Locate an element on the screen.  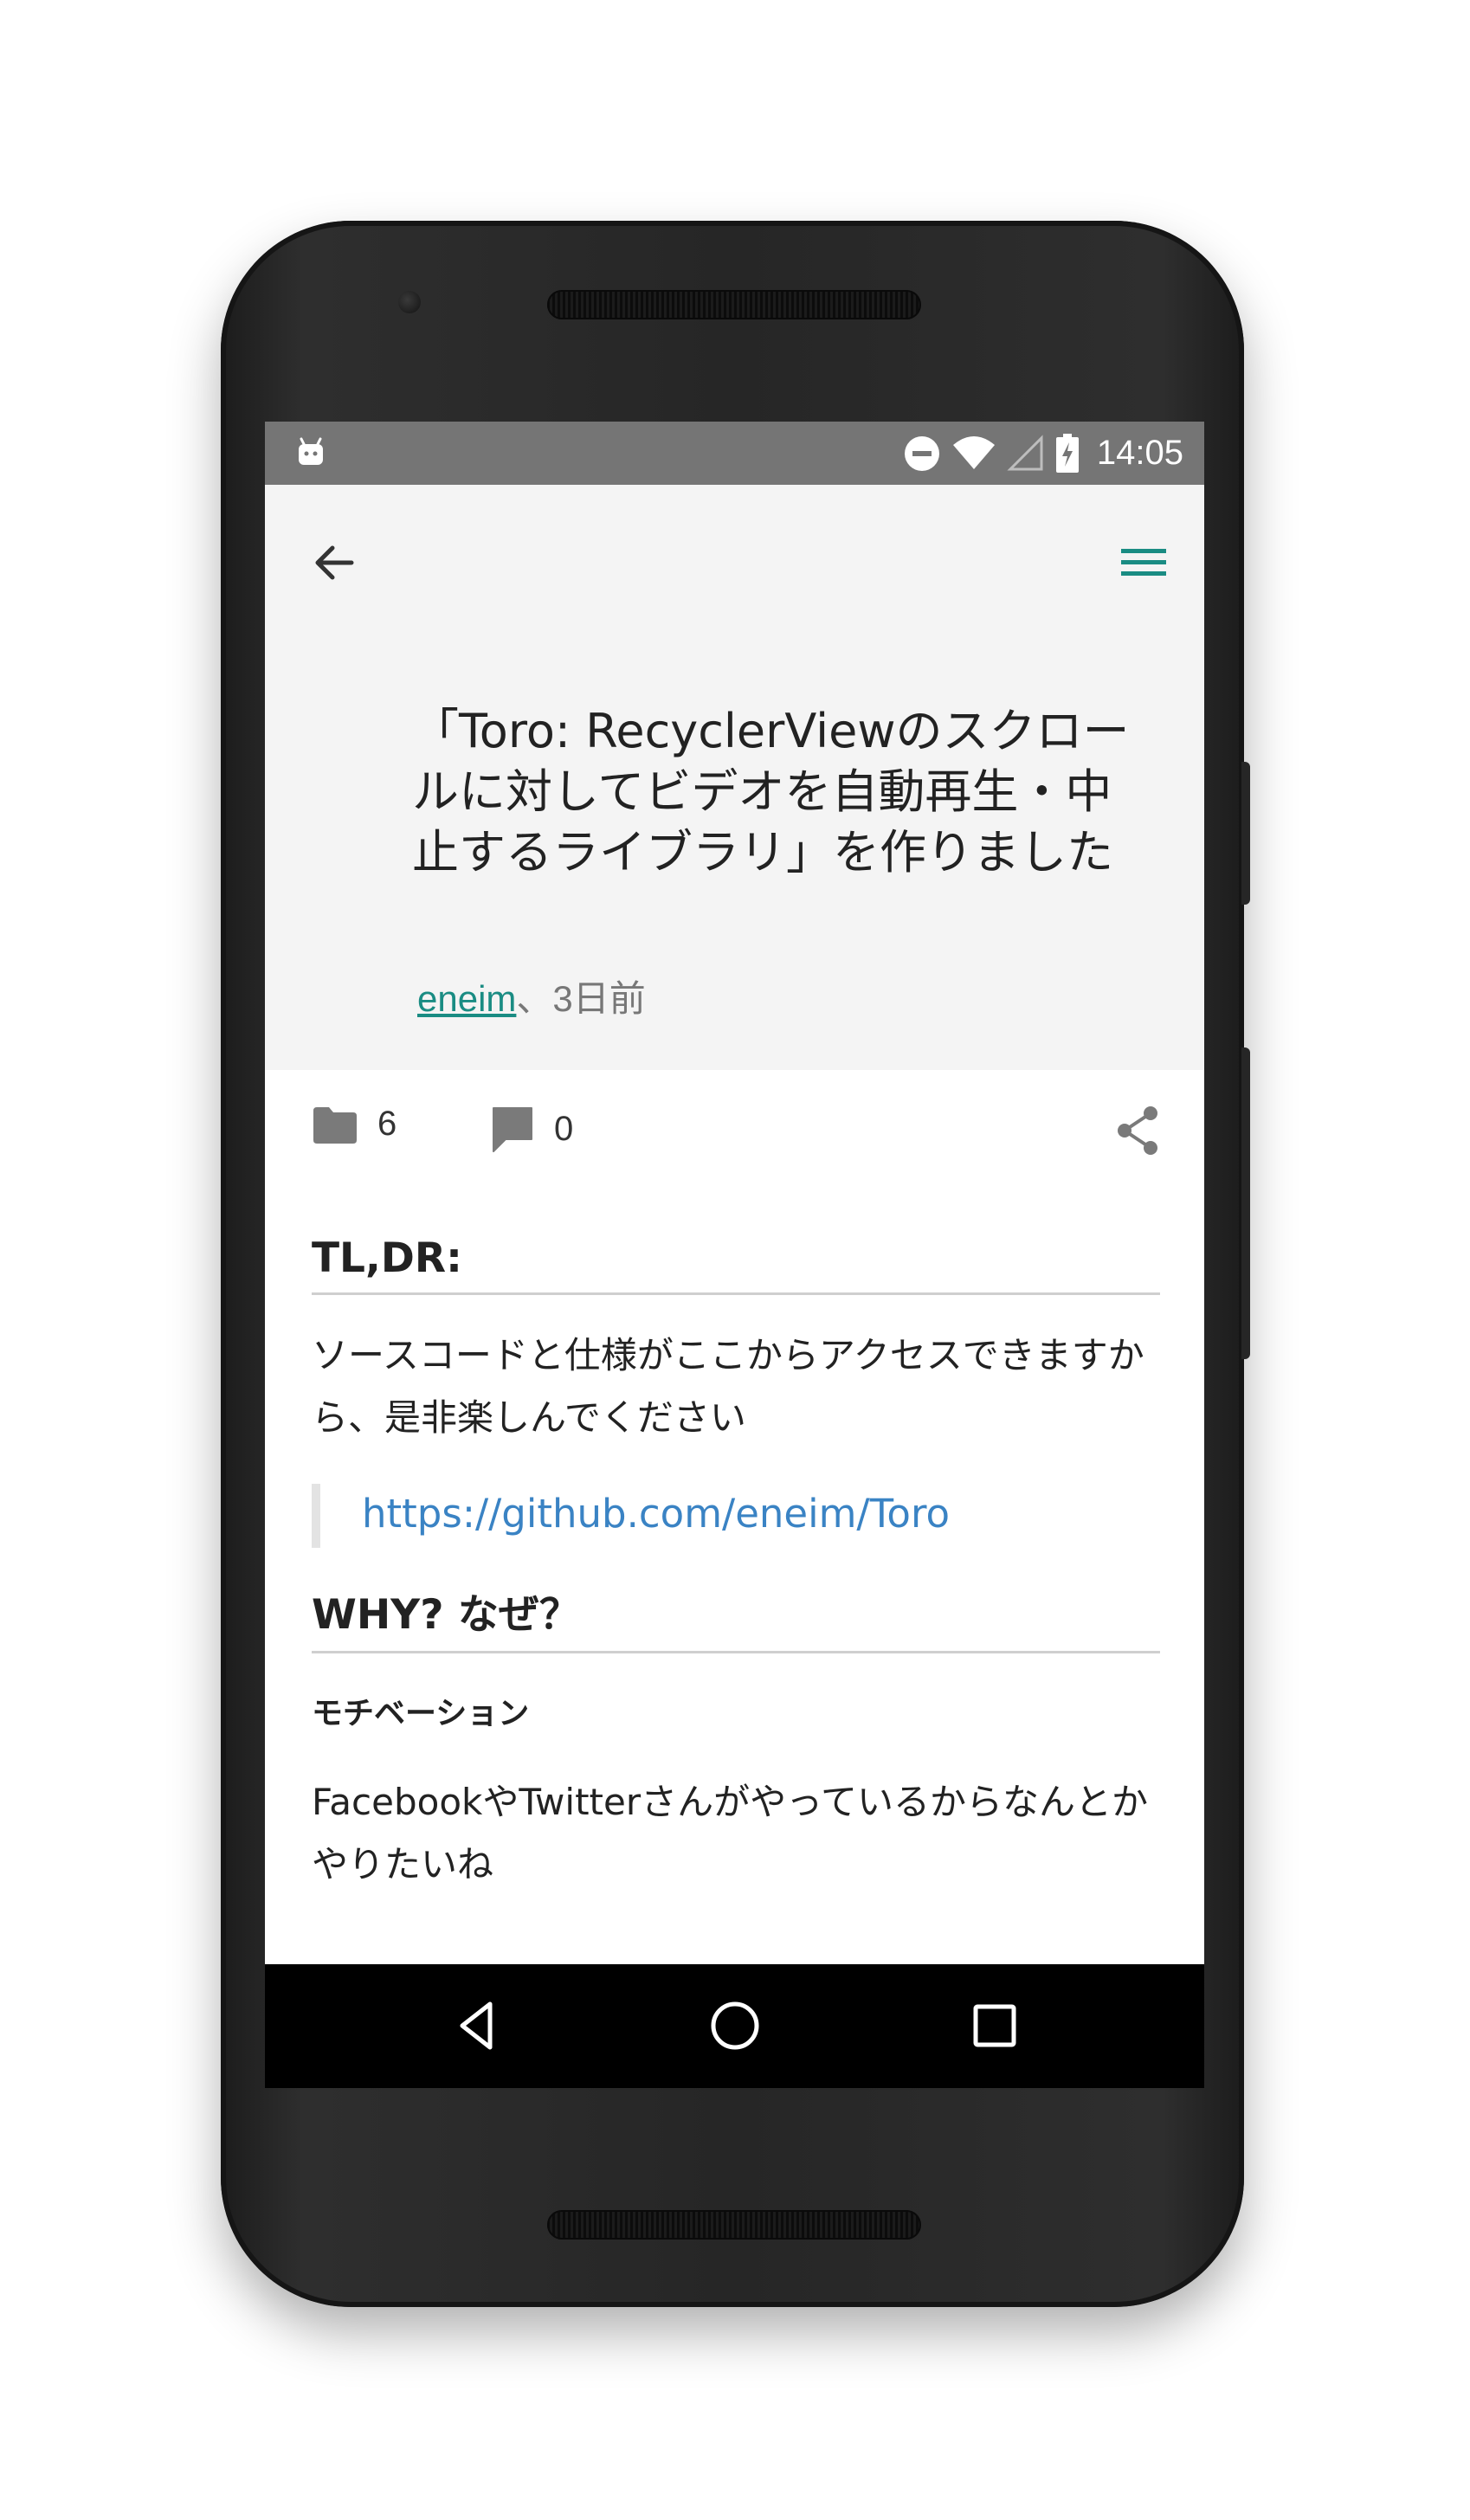
github-link: https://github.com/eneim/Toro is located at coordinates (656, 1514).